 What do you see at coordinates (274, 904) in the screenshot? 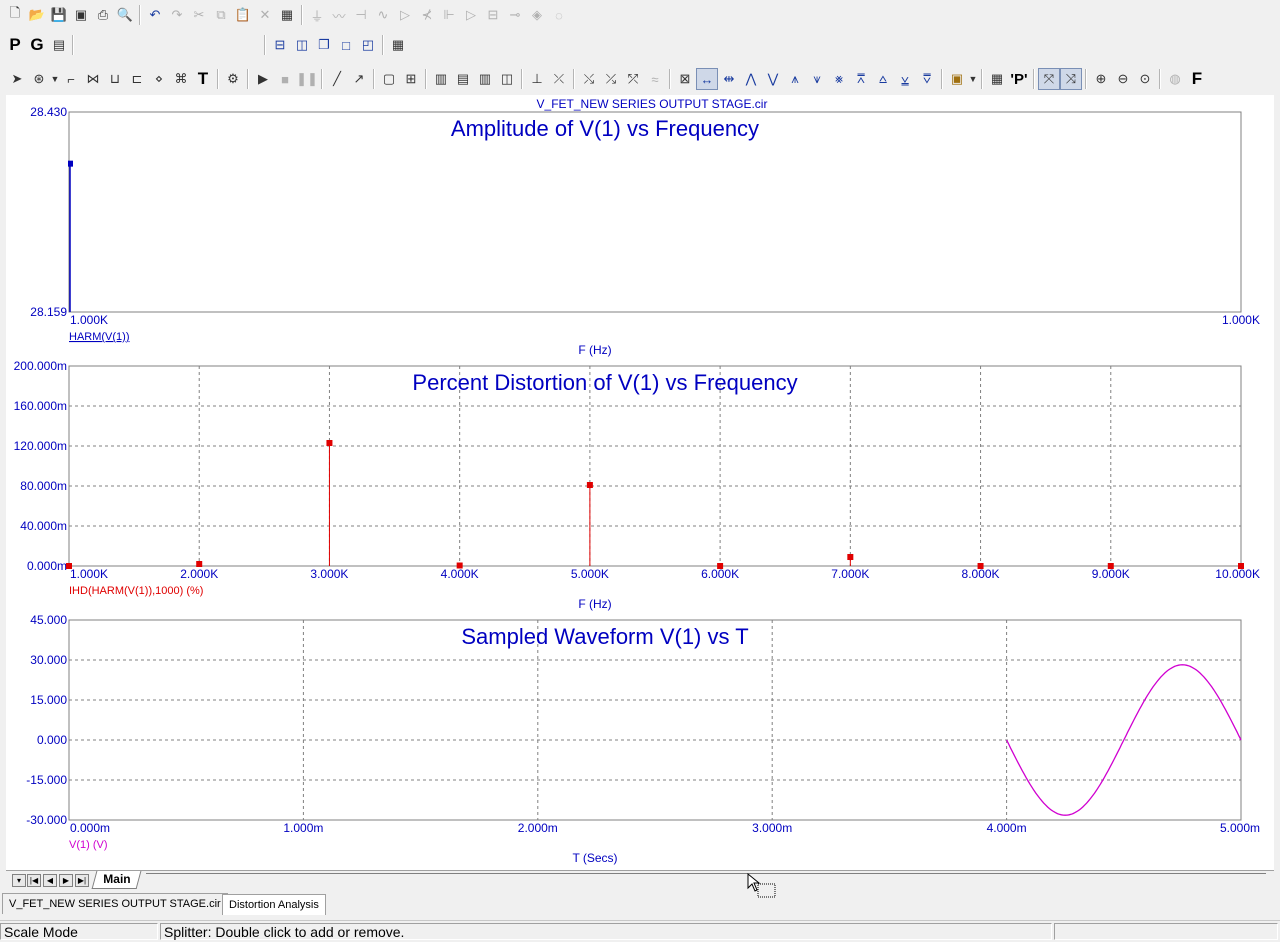
I see `tab-distortion-analysis: Distortion Analysis` at bounding box center [274, 904].